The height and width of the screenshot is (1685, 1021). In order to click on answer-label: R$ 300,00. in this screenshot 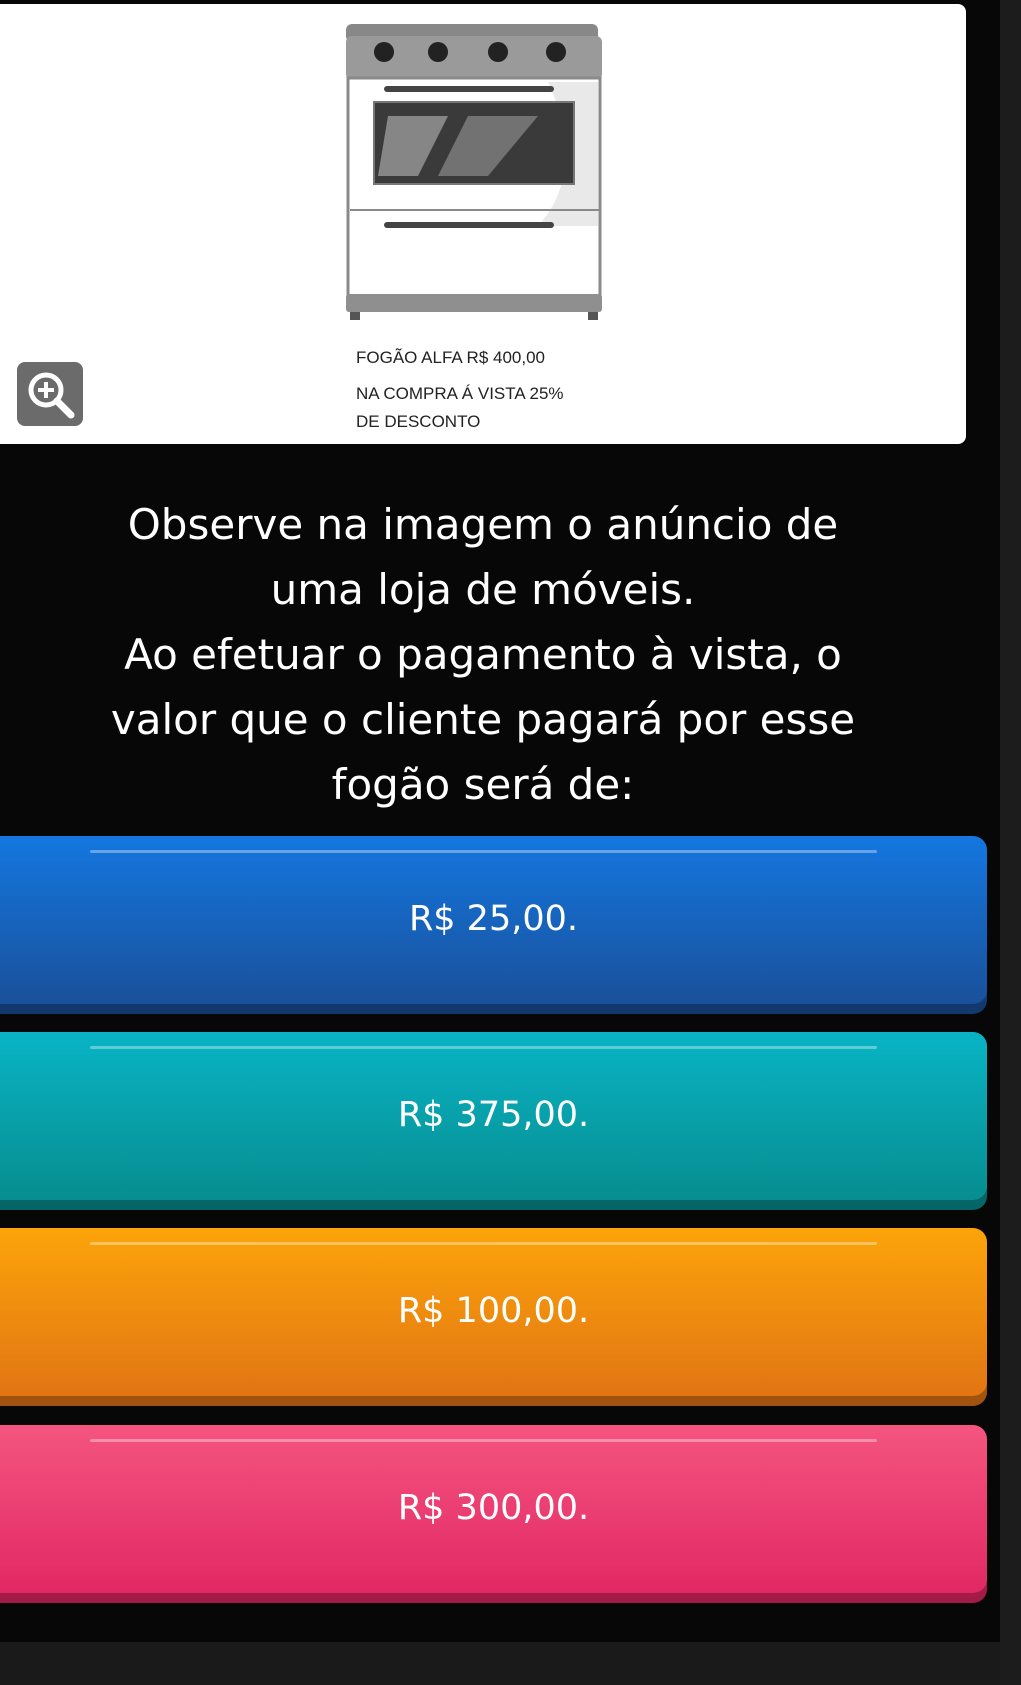, I will do `click(493, 1508)`.